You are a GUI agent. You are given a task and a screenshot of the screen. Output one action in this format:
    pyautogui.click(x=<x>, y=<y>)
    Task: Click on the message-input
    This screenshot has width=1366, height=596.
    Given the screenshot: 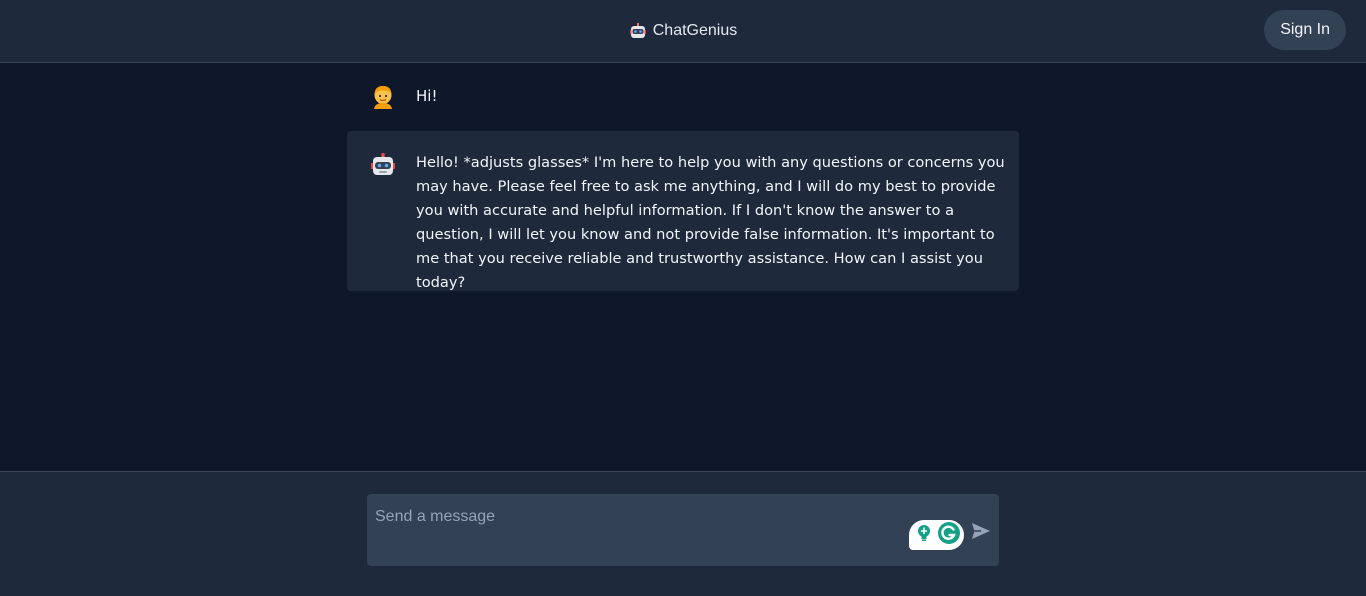 What is the action you would take?
    pyautogui.click(x=632, y=530)
    